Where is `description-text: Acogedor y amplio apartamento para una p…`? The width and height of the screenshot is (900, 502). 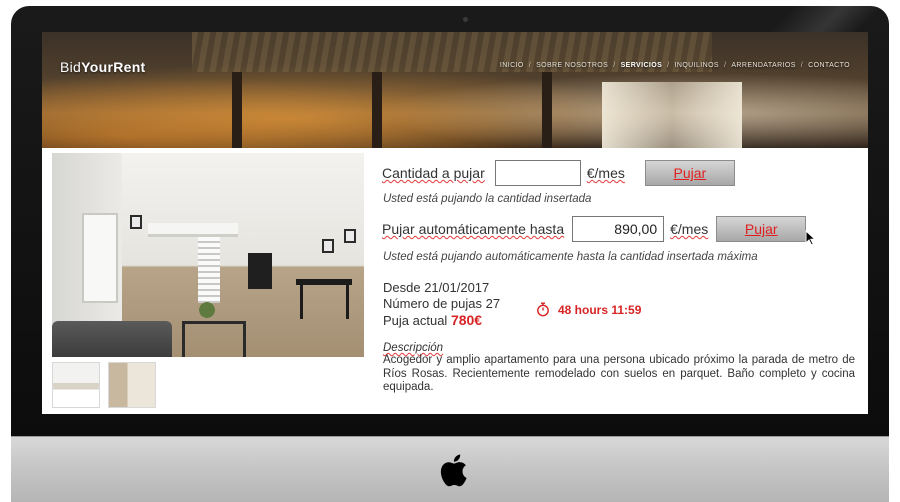 description-text: Acogedor y amplio apartamento para una p… is located at coordinates (619, 373).